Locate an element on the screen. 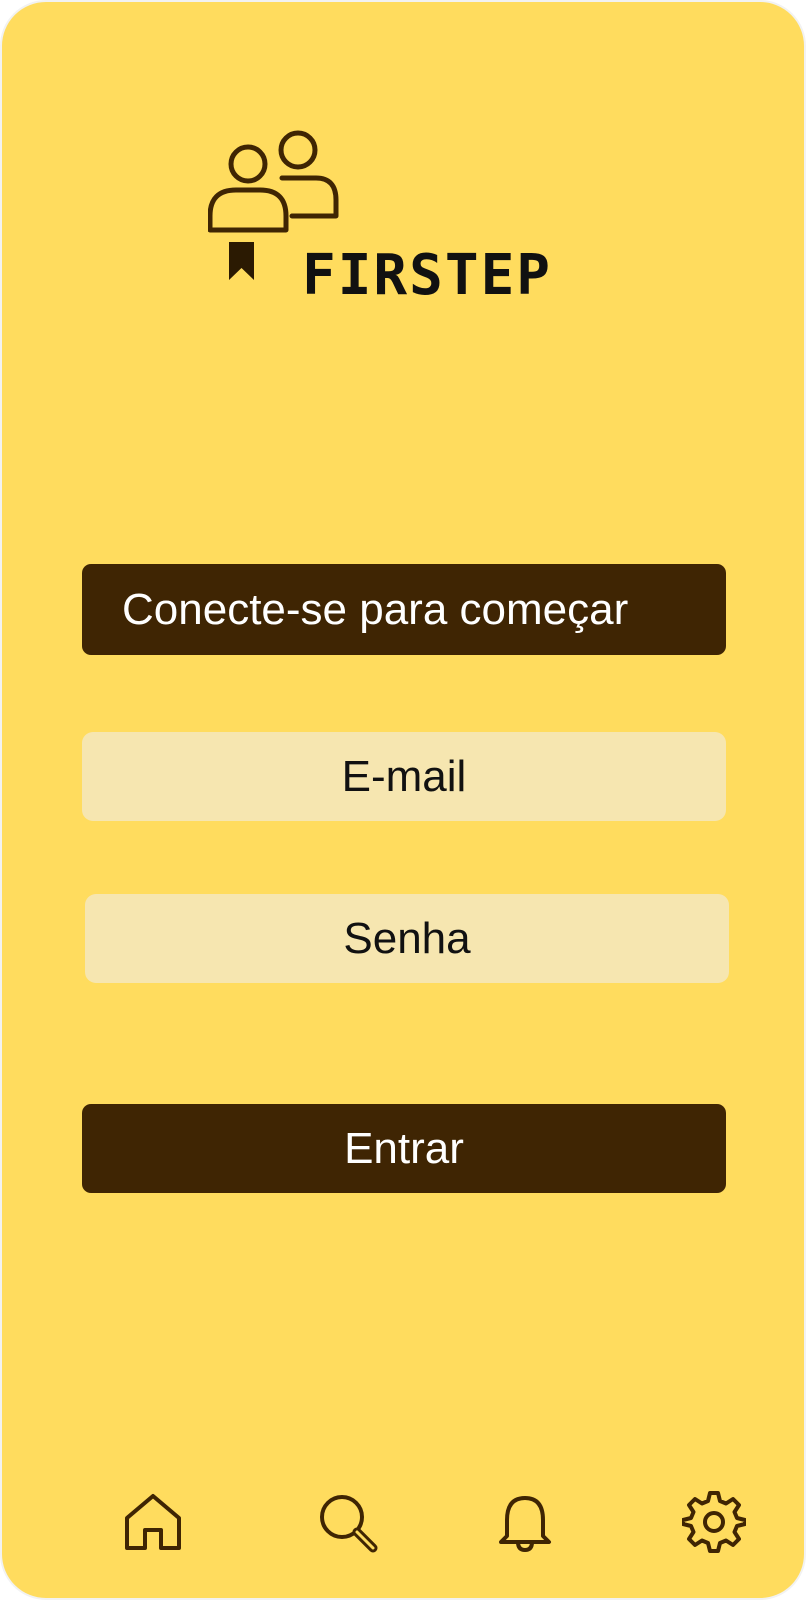 The width and height of the screenshot is (806, 1600). enter-button: Entrar is located at coordinates (404, 1148).